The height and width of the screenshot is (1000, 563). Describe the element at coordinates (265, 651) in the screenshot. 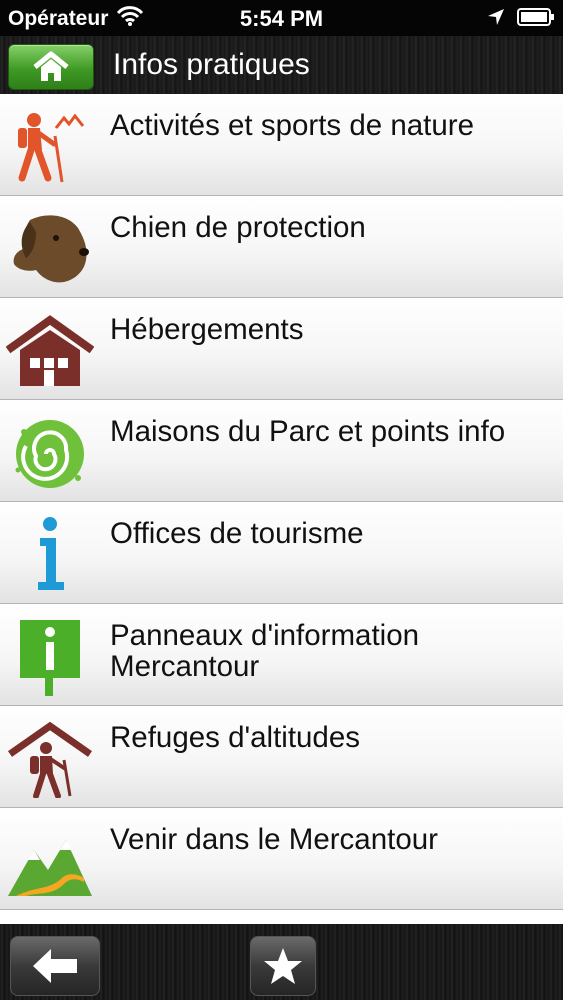

I see `list-item-label: Panneaux d'information Mercantour` at that location.